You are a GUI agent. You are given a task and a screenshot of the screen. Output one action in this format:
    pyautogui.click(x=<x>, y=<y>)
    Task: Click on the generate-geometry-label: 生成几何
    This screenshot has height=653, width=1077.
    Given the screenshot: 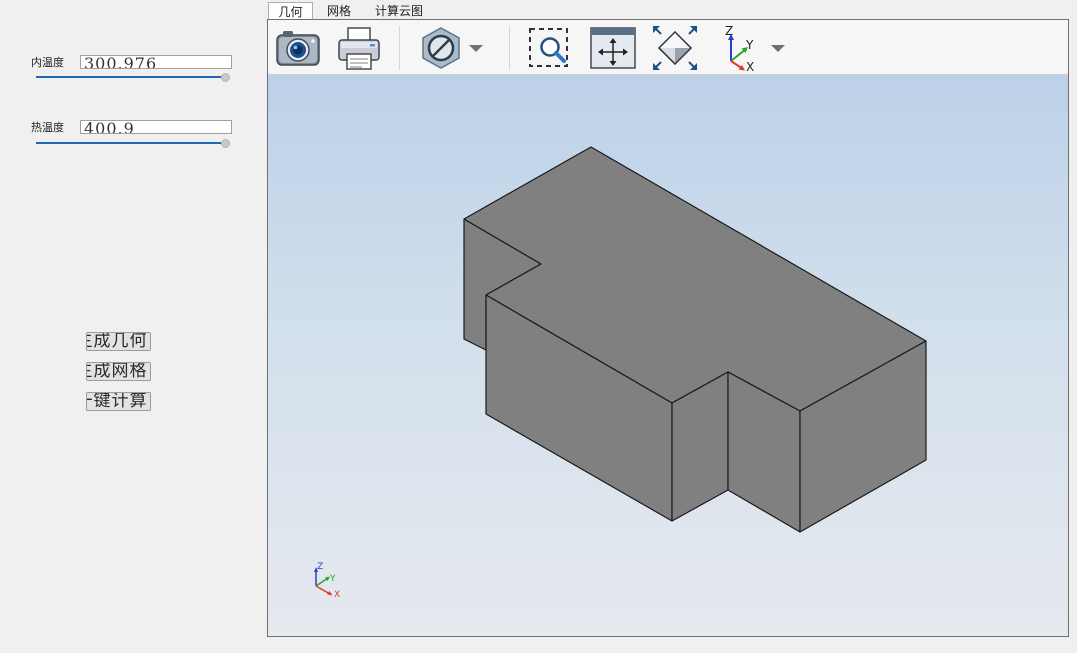 What is the action you would take?
    pyautogui.click(x=117, y=341)
    